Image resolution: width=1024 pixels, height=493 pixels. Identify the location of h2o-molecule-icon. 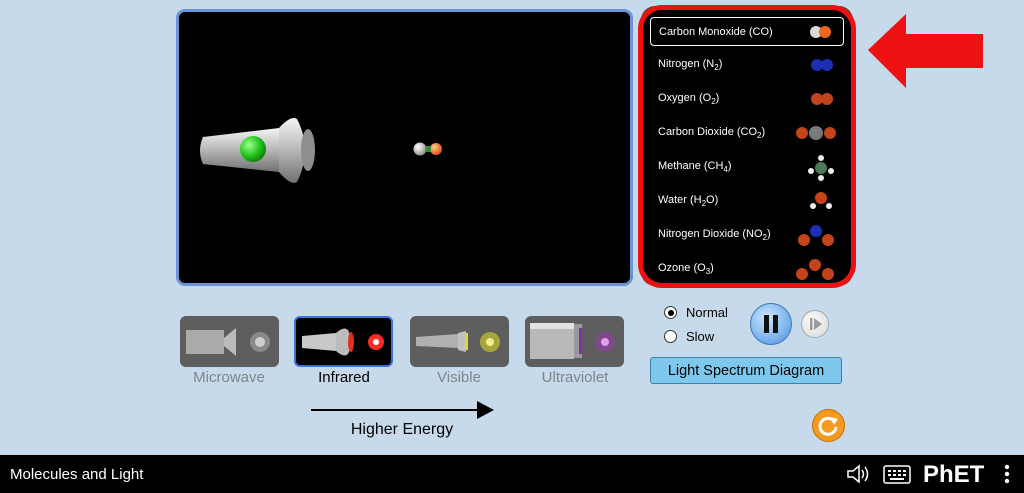
(821, 200).